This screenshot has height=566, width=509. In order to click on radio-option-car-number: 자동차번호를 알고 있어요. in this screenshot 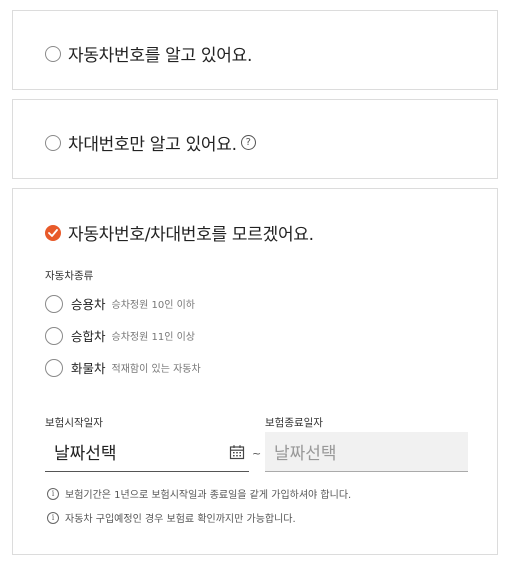, I will do `click(148, 53)`.